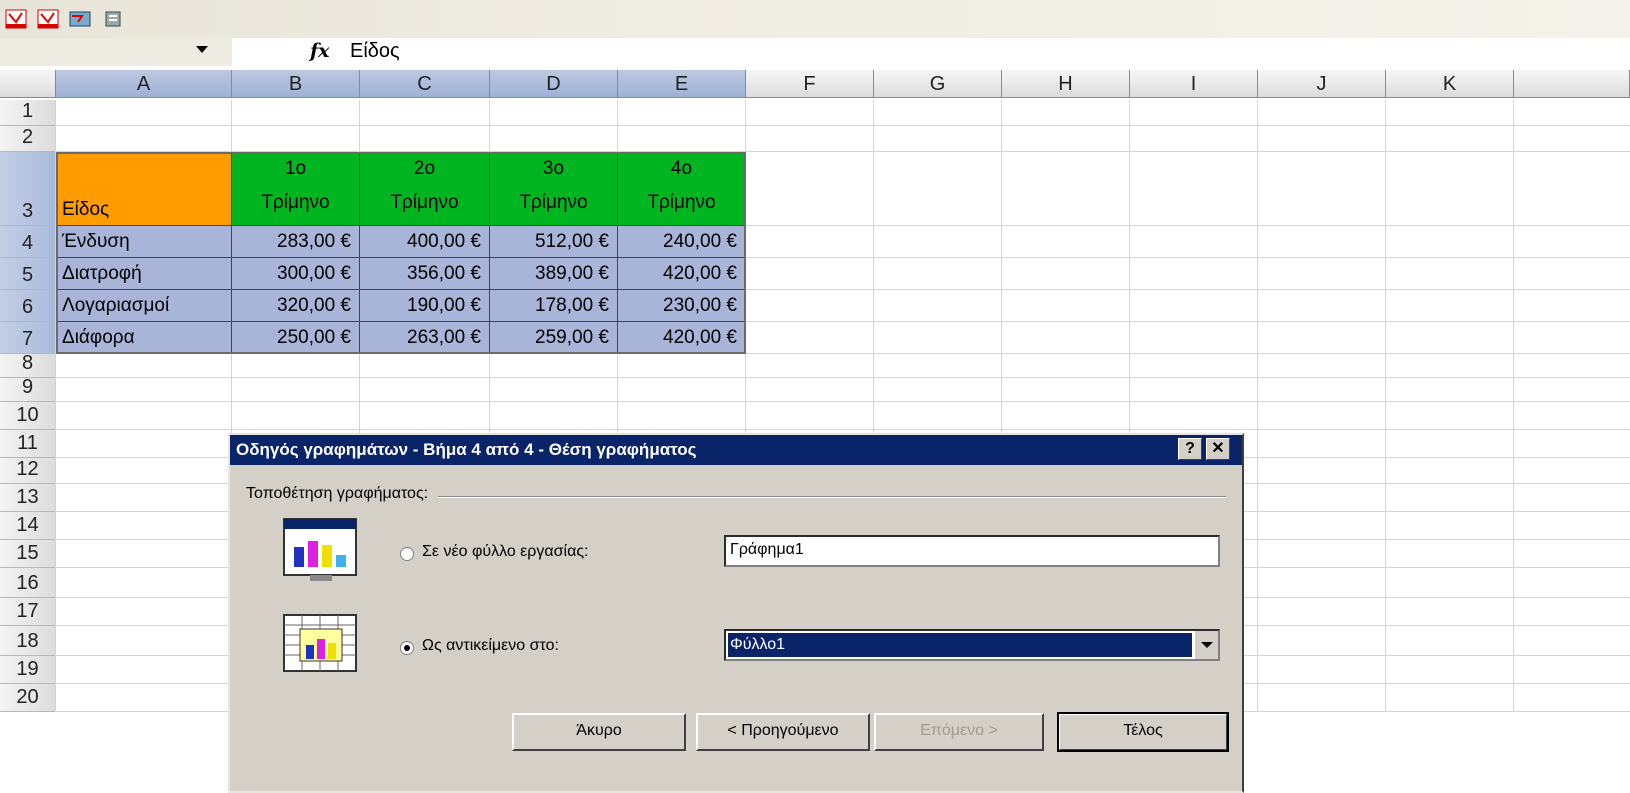 The image size is (1630, 793). I want to click on value-cell: 283,00 €, so click(296, 242).